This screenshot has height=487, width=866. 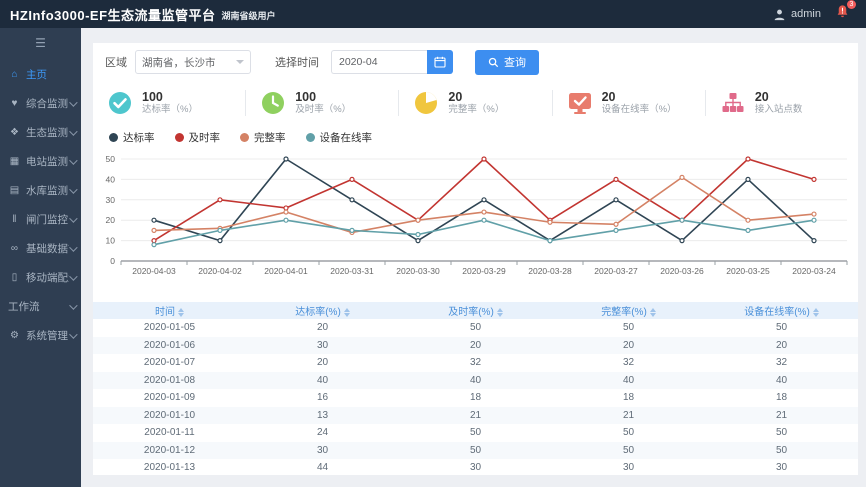 I want to click on user-menu: admin, so click(x=797, y=14).